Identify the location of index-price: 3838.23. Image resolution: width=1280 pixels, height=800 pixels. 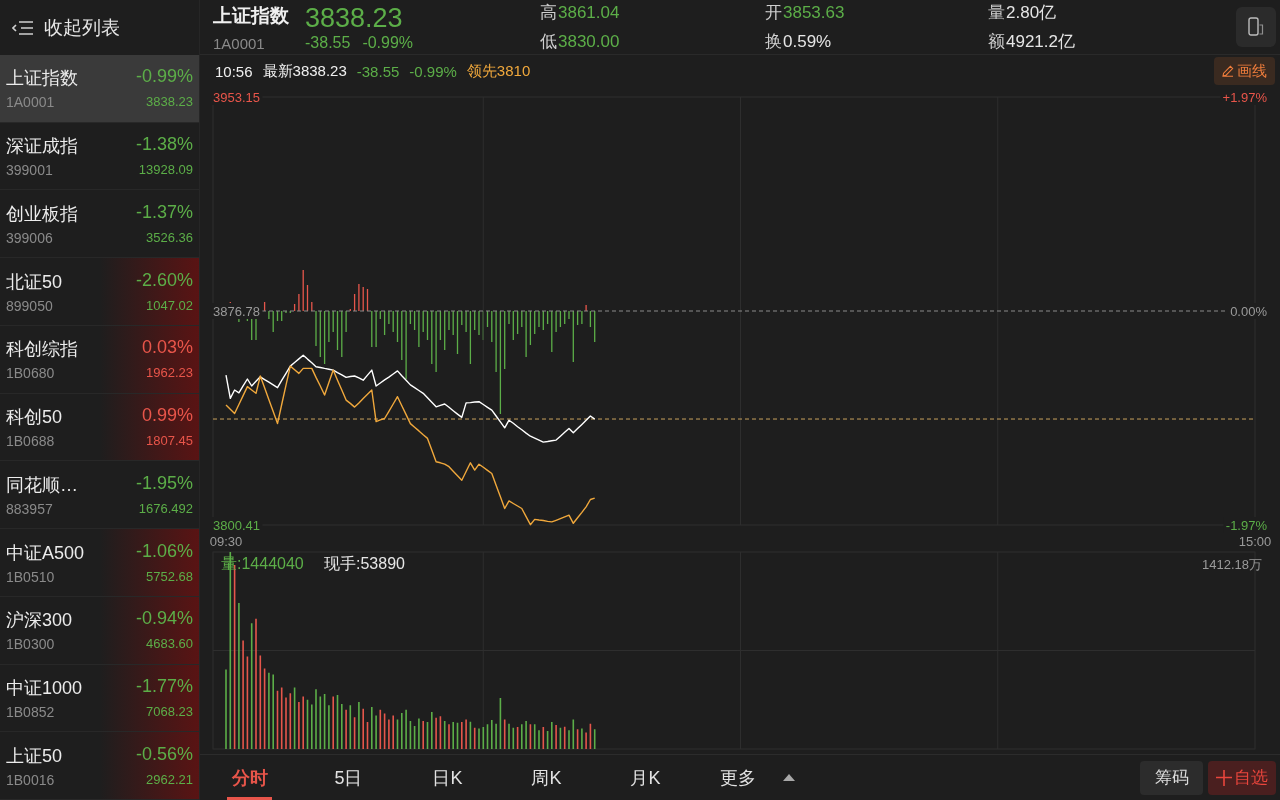
(169, 102).